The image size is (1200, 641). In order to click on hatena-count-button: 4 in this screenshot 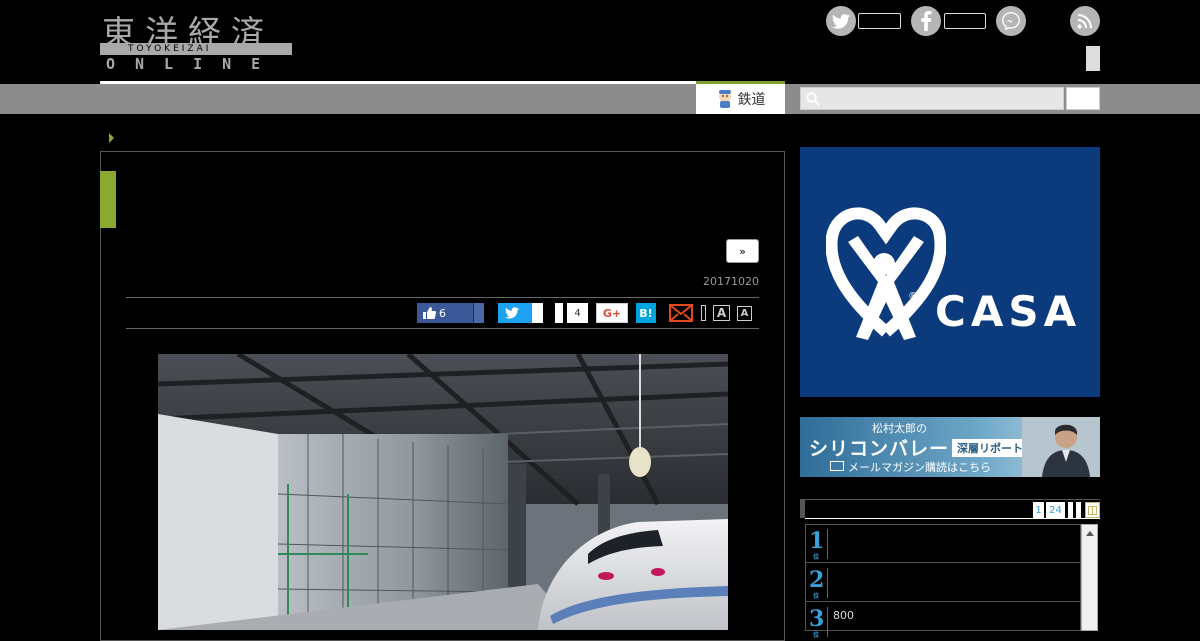, I will do `click(571, 313)`.